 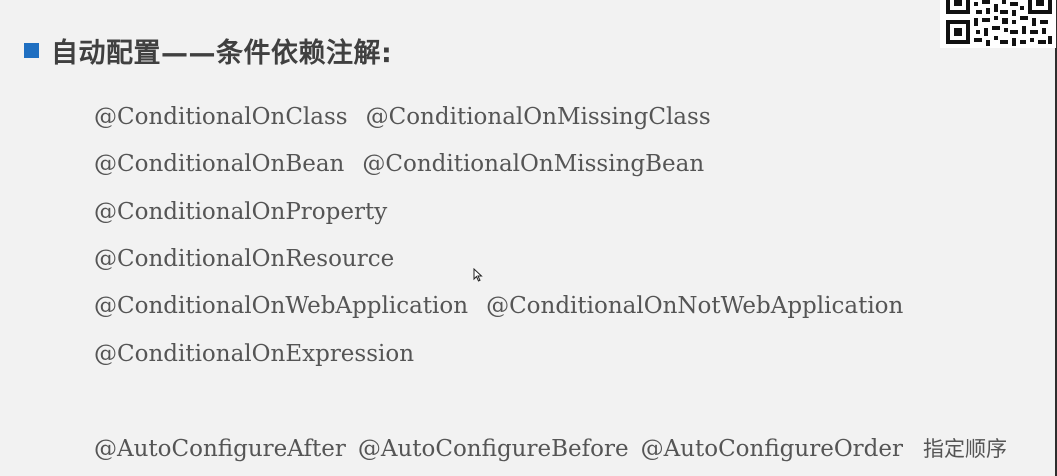 I want to click on annotation-text: @ConditionalOnResource, so click(x=244, y=259).